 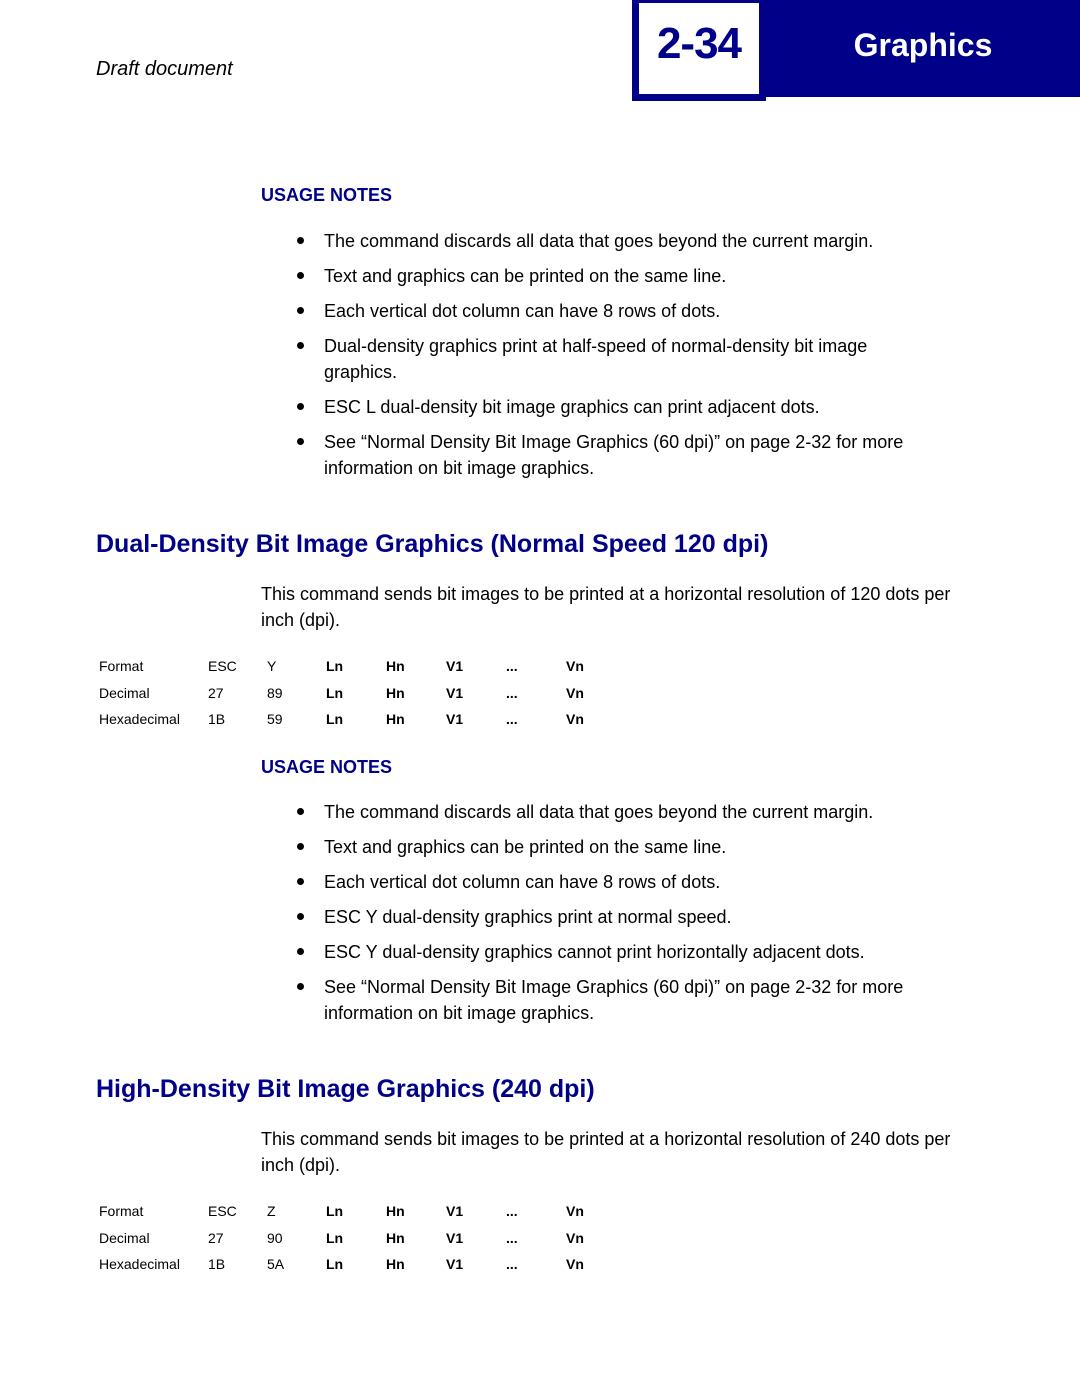 What do you see at coordinates (699, 43) in the screenshot?
I see `page-number: 2-34` at bounding box center [699, 43].